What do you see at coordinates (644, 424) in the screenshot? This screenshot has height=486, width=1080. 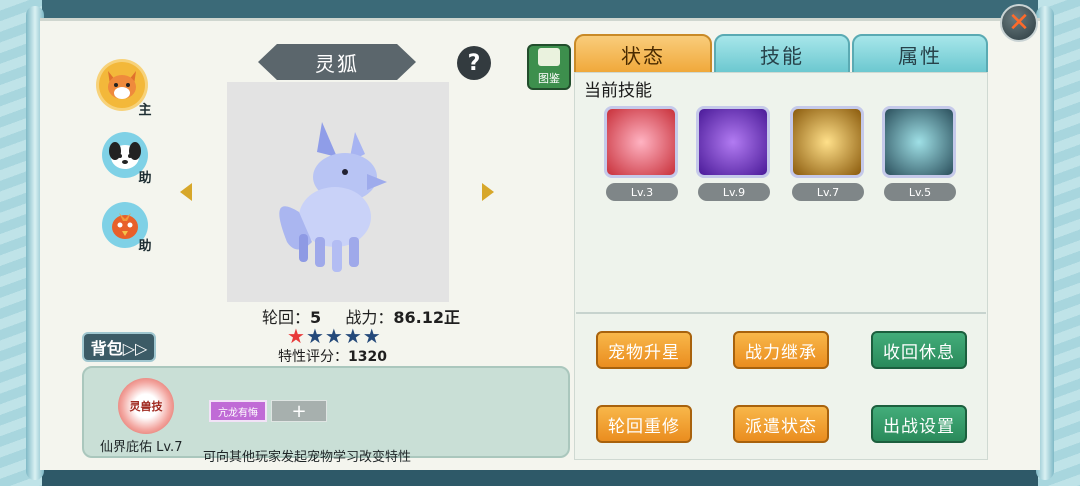 I see `reincarnation-rebuild-button: 轮回重修` at bounding box center [644, 424].